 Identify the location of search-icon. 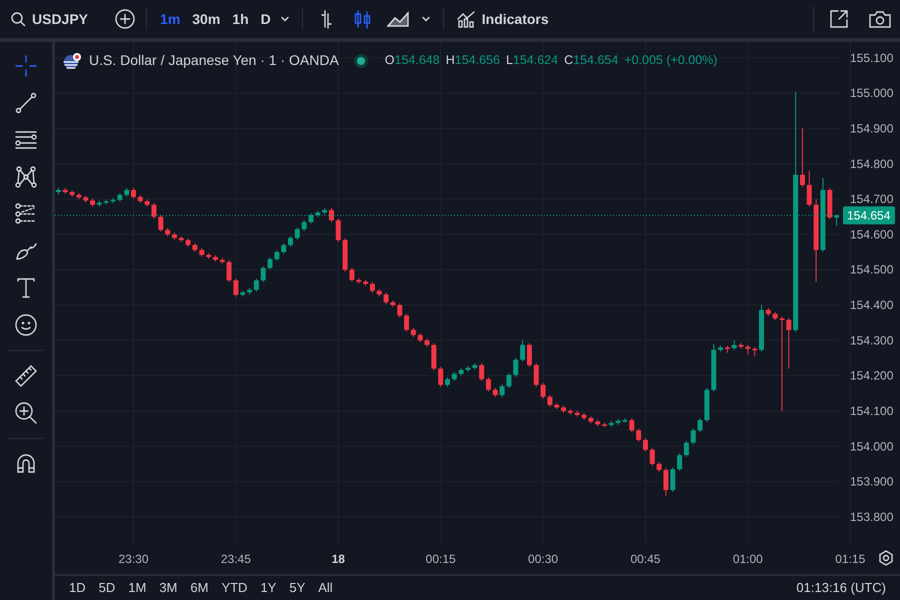
(18, 19).